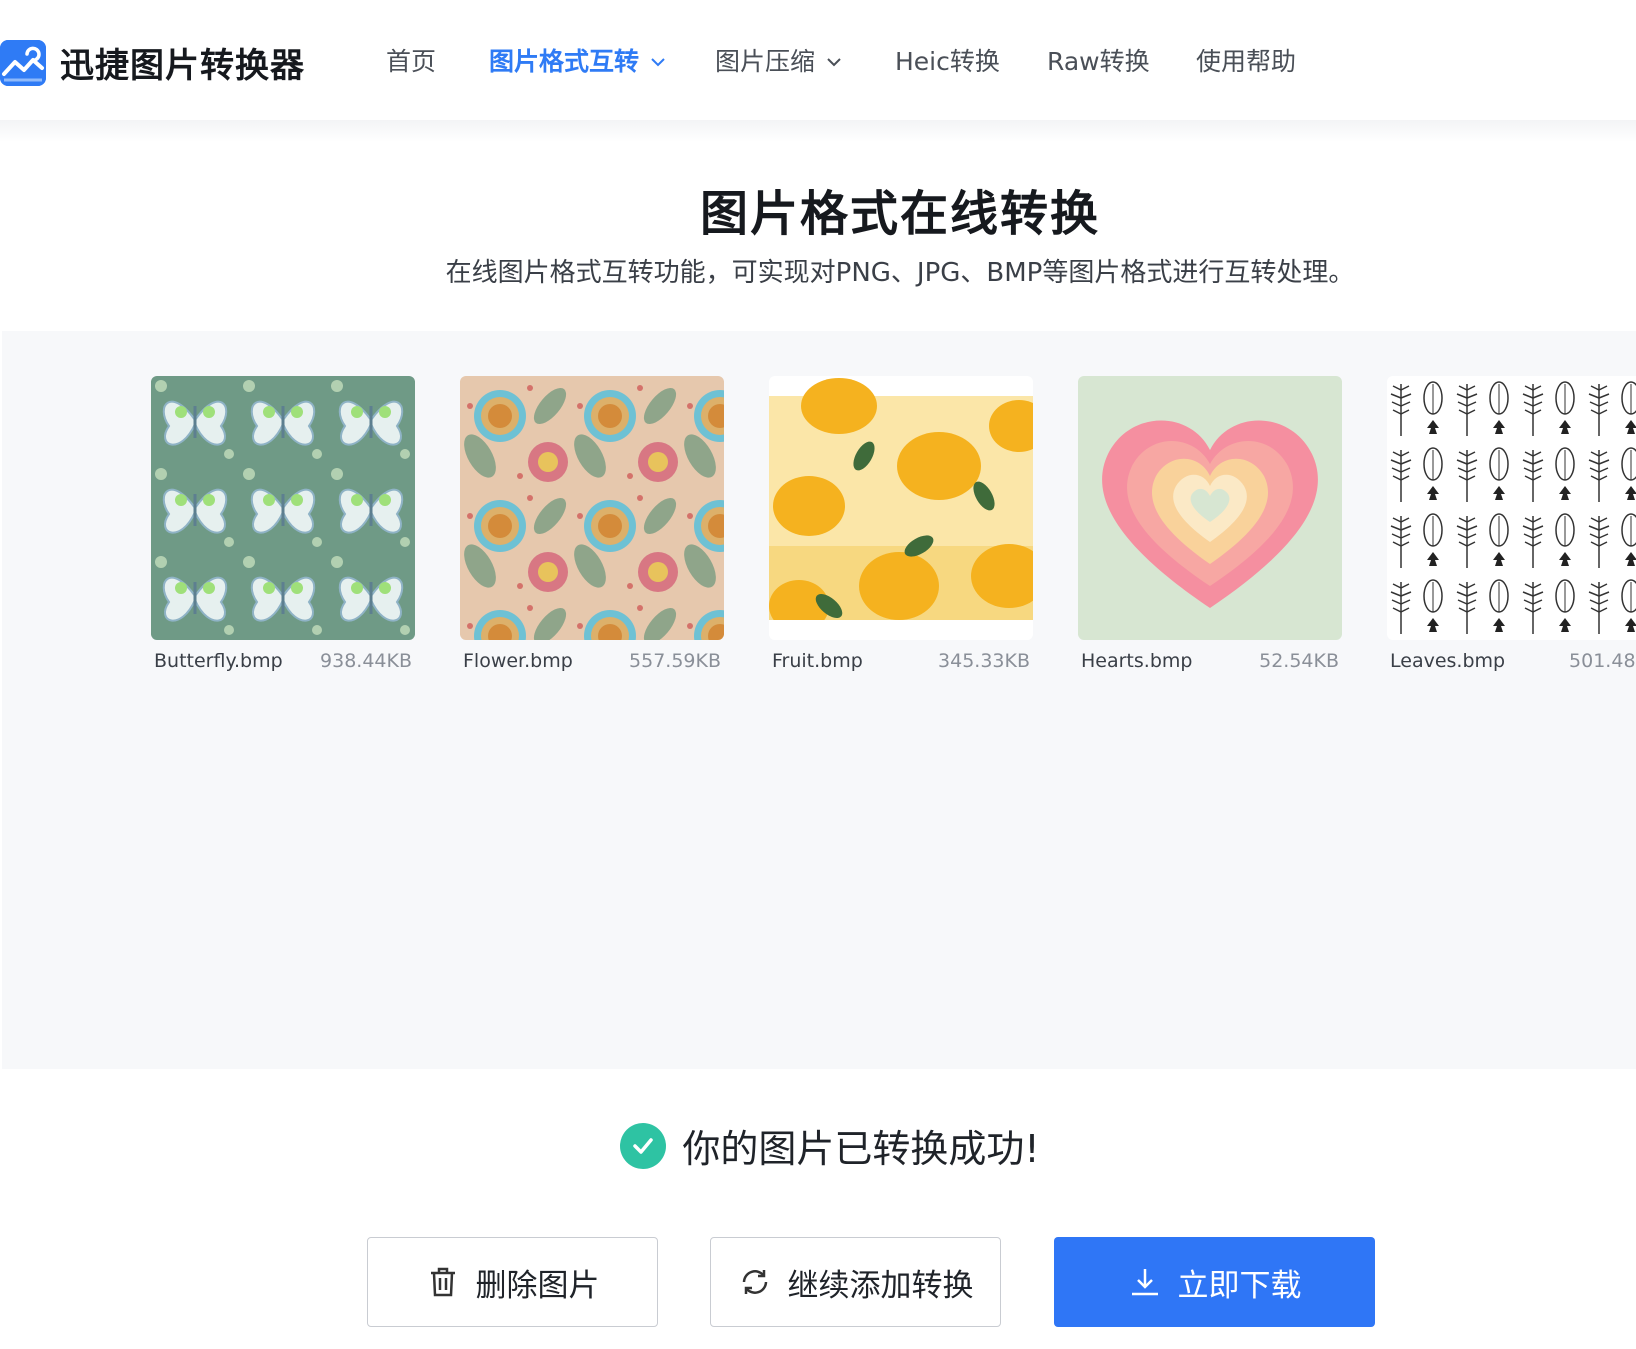 The width and height of the screenshot is (1636, 1349). I want to click on nav-heic-label: Heic转换, so click(947, 61).